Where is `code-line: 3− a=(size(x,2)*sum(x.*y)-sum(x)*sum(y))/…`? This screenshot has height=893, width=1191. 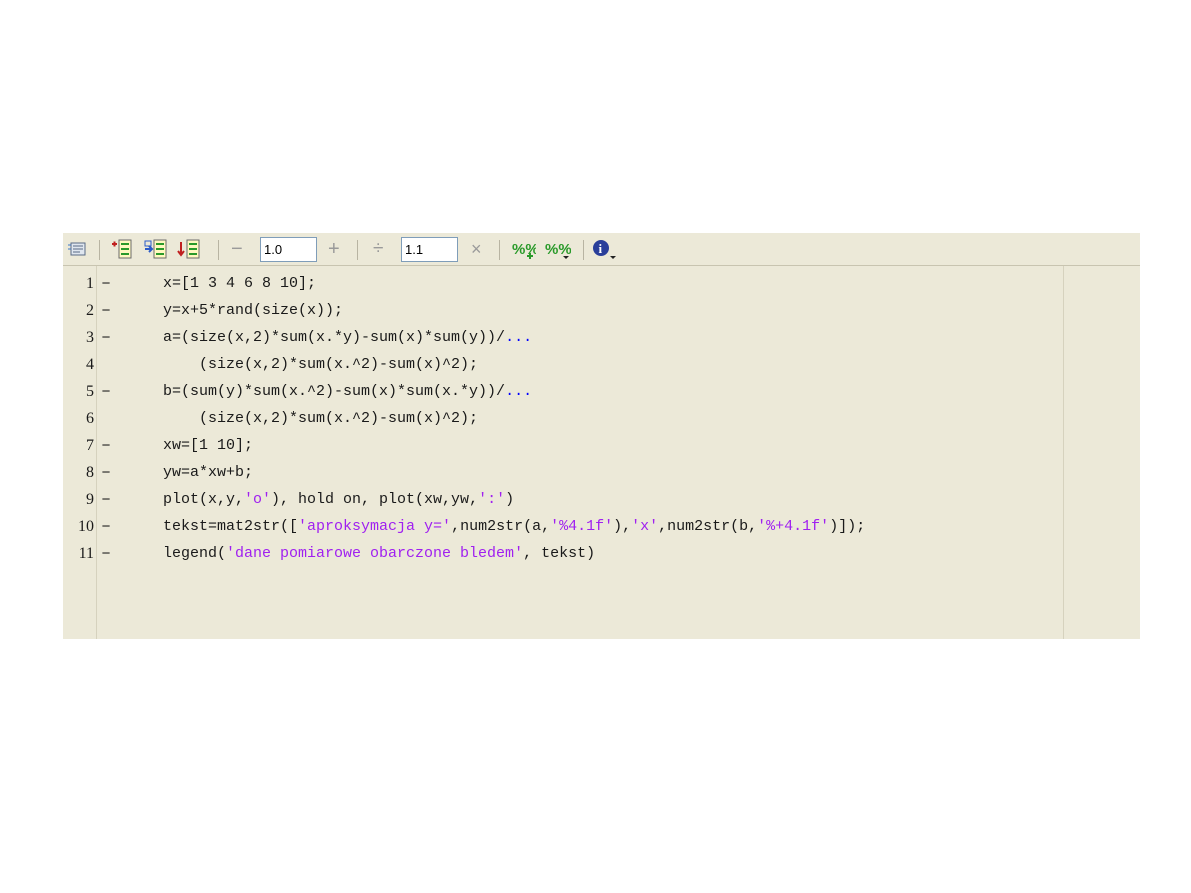
code-line: 3− a=(size(x,2)*sum(x.*y)-sum(x)*sum(y))/… is located at coordinates (601, 337).